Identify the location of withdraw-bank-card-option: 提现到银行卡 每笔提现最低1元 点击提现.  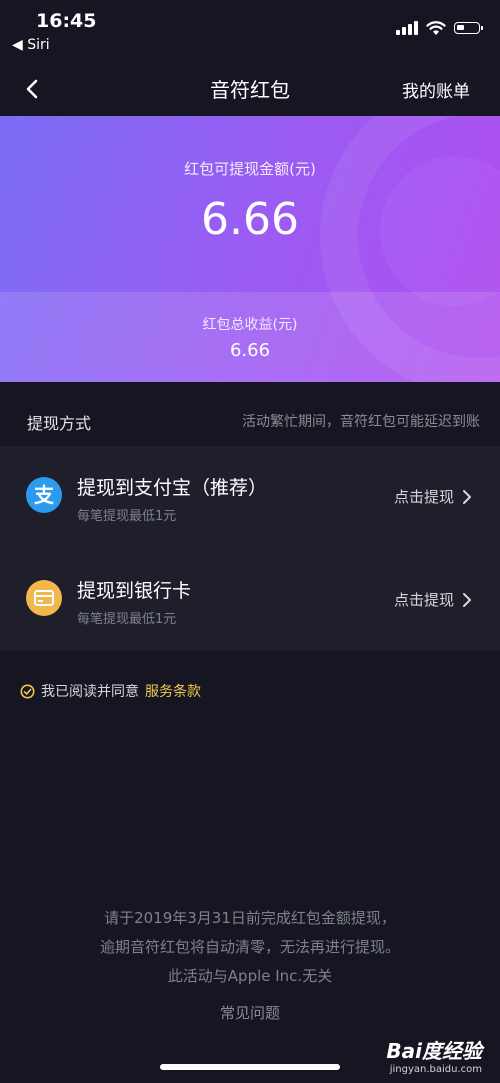
(250, 600).